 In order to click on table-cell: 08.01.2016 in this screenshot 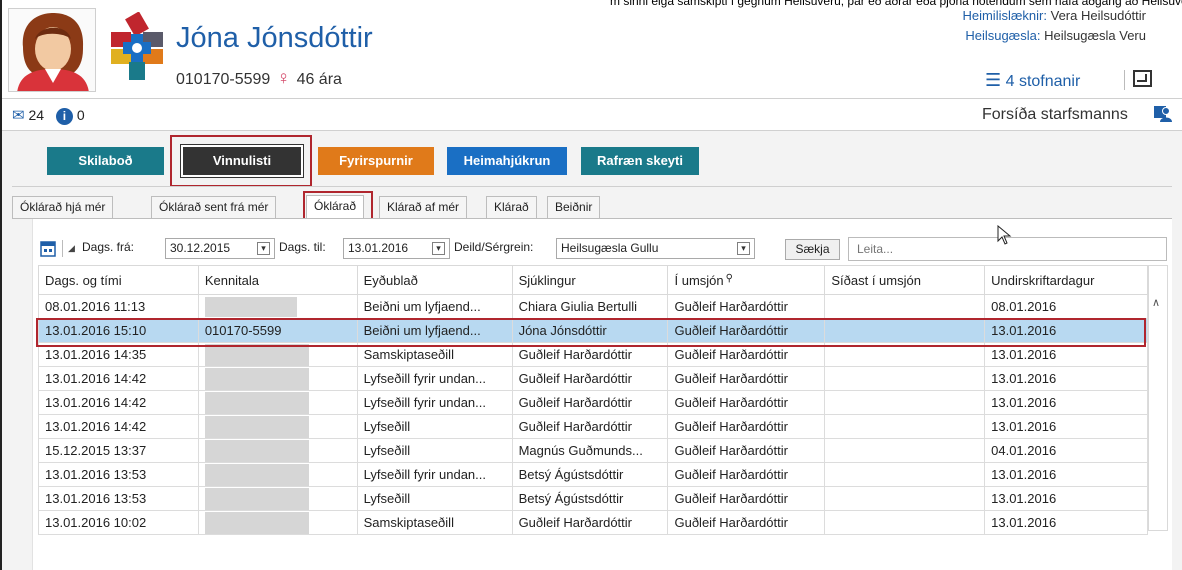, I will do `click(1066, 306)`.